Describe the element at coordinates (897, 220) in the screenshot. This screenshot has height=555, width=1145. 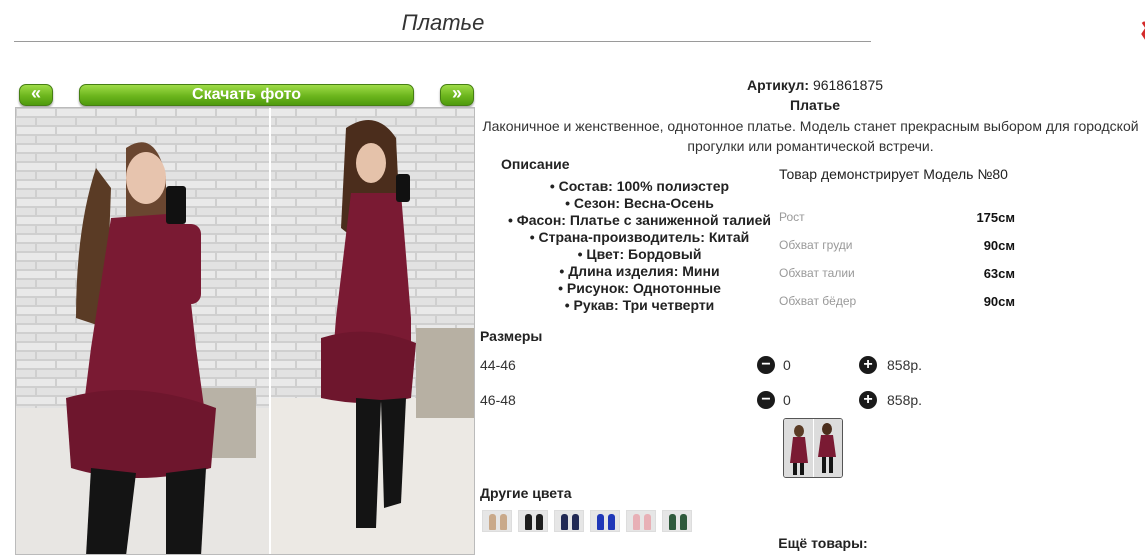
I see `measurement-row: Рост 175см` at that location.